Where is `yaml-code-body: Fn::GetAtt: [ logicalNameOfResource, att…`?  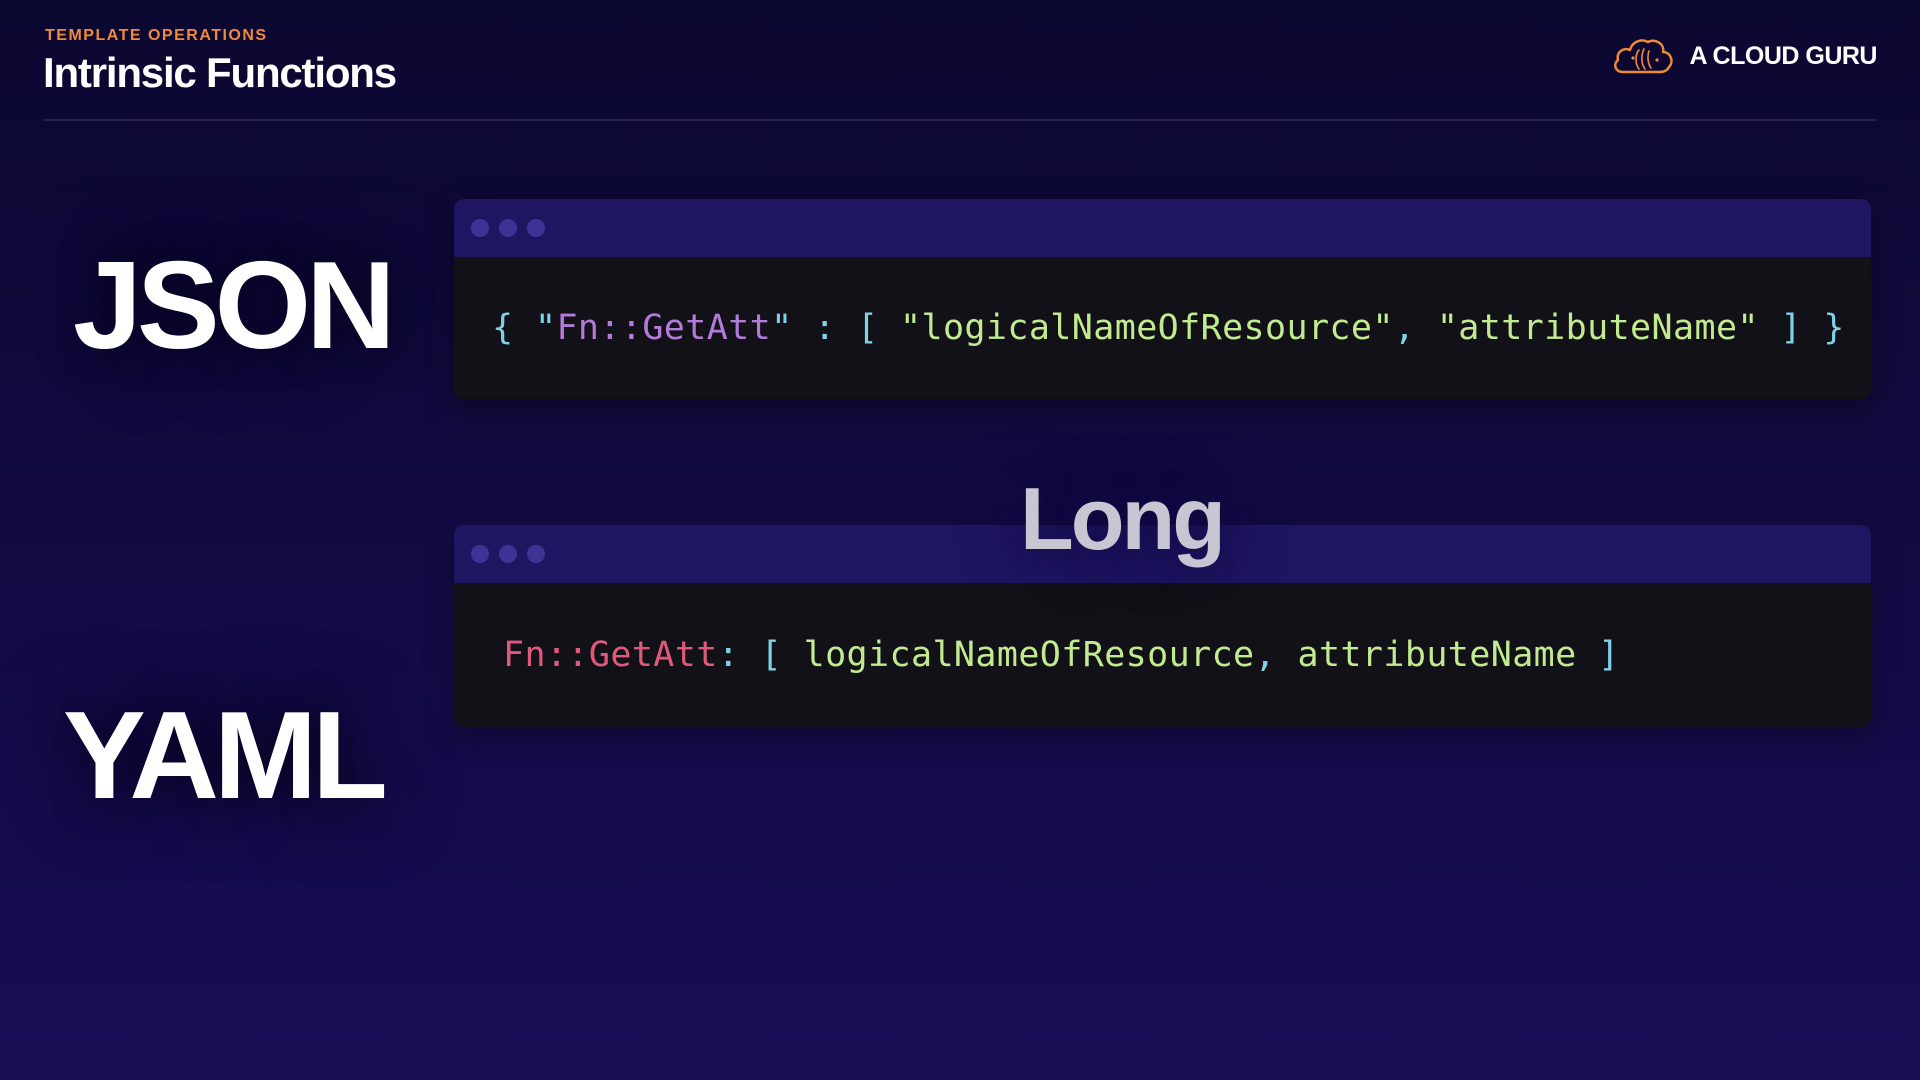 yaml-code-body: Fn::GetAtt: [ logicalNameOfResource, att… is located at coordinates (1162, 655).